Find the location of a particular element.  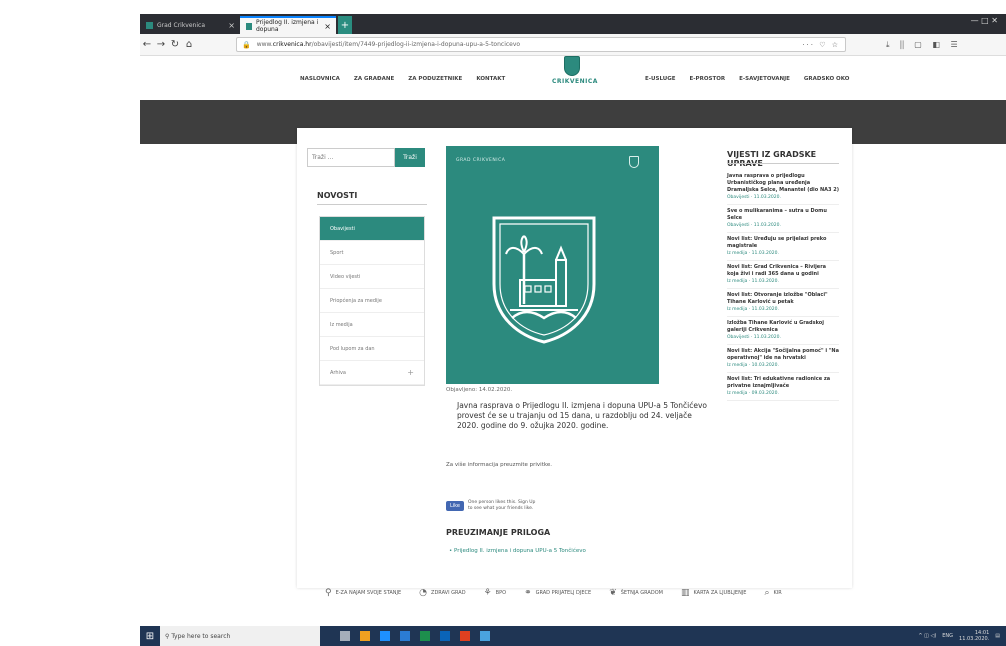

expand-icon: + is located at coordinates (410, 372).